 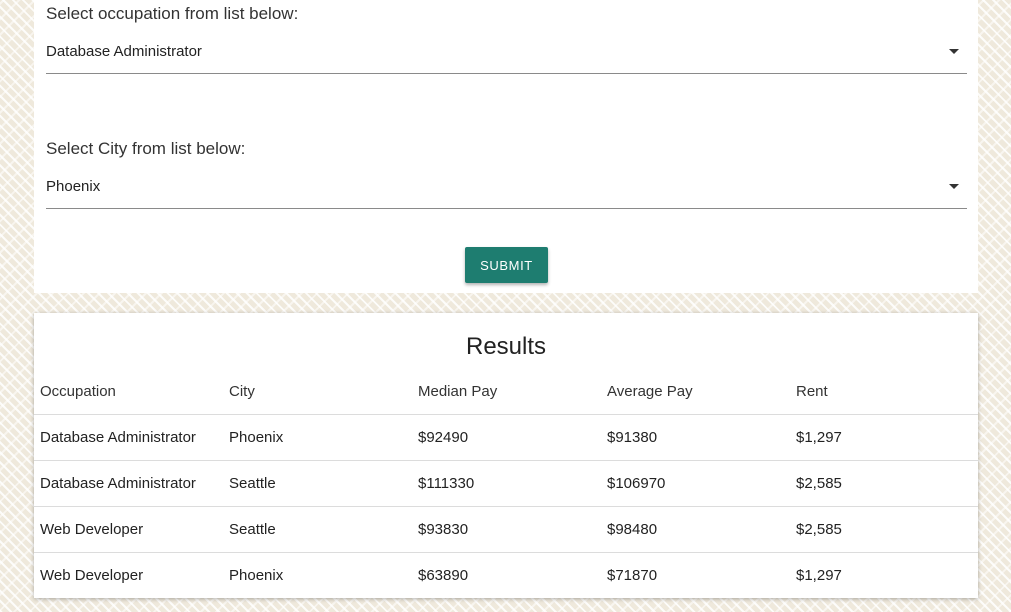 What do you see at coordinates (73, 186) in the screenshot?
I see `city-selected-value: Phoenix` at bounding box center [73, 186].